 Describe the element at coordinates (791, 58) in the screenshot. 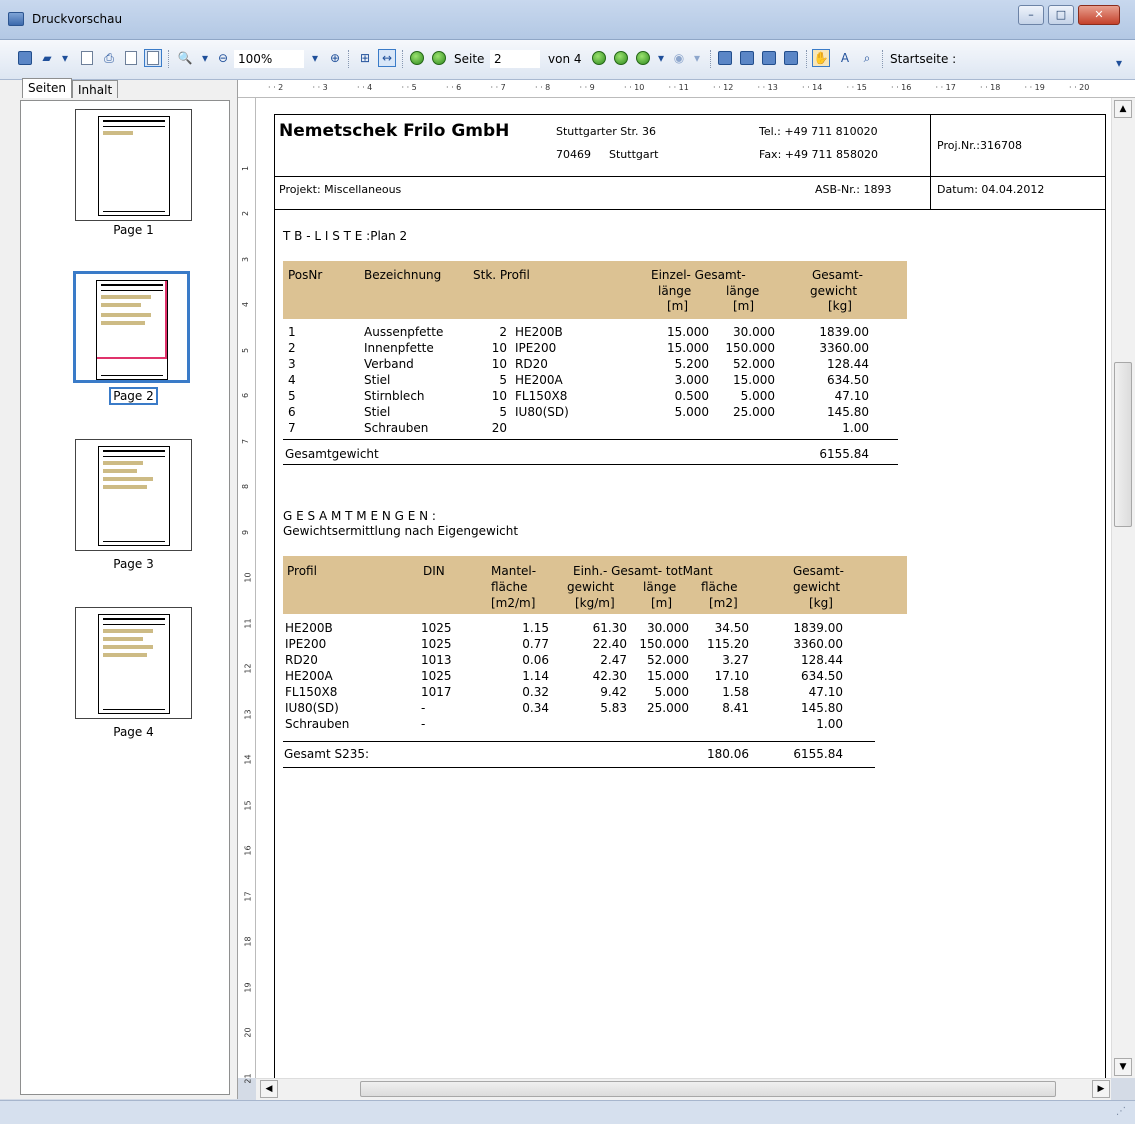

I see `four-pages-icon` at that location.